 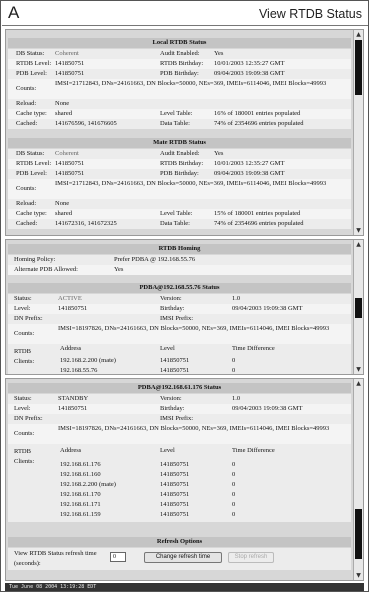 What do you see at coordinates (179, 399) in the screenshot?
I see `pdba2-row-status: Status: STANDBY Version: 1.0` at bounding box center [179, 399].